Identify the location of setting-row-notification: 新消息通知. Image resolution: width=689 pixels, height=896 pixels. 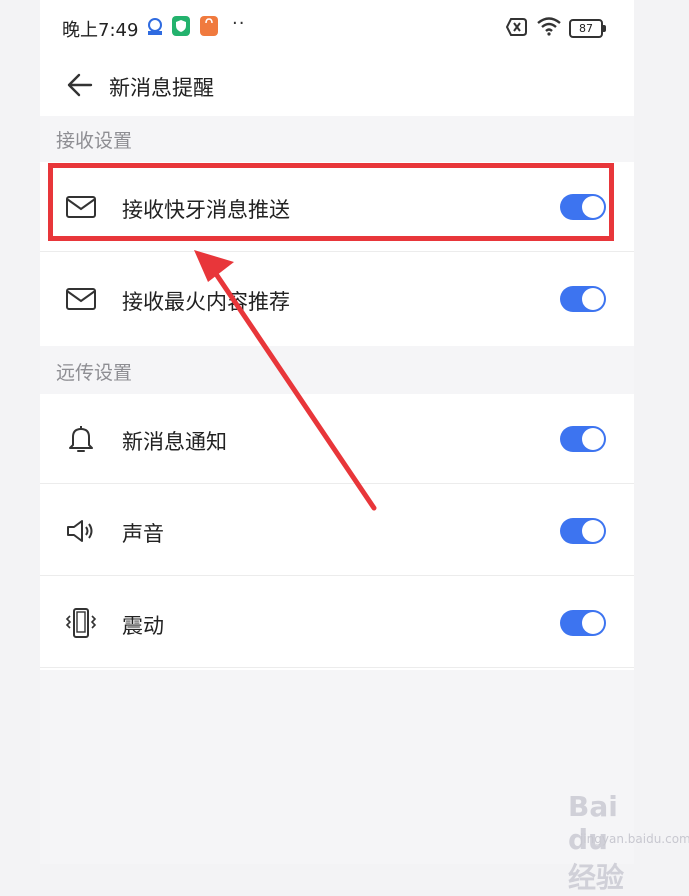
(337, 439).